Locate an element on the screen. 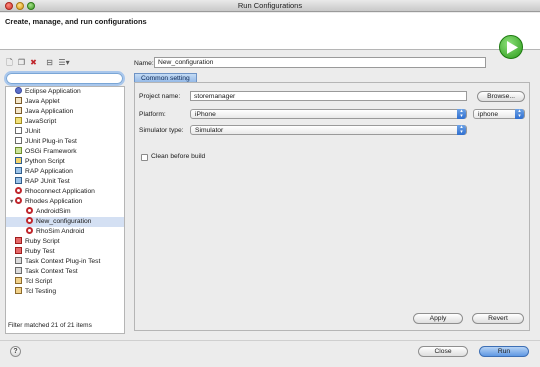 The width and height of the screenshot is (540, 367). tree-item-label: OSGi Framework is located at coordinates (51, 151).